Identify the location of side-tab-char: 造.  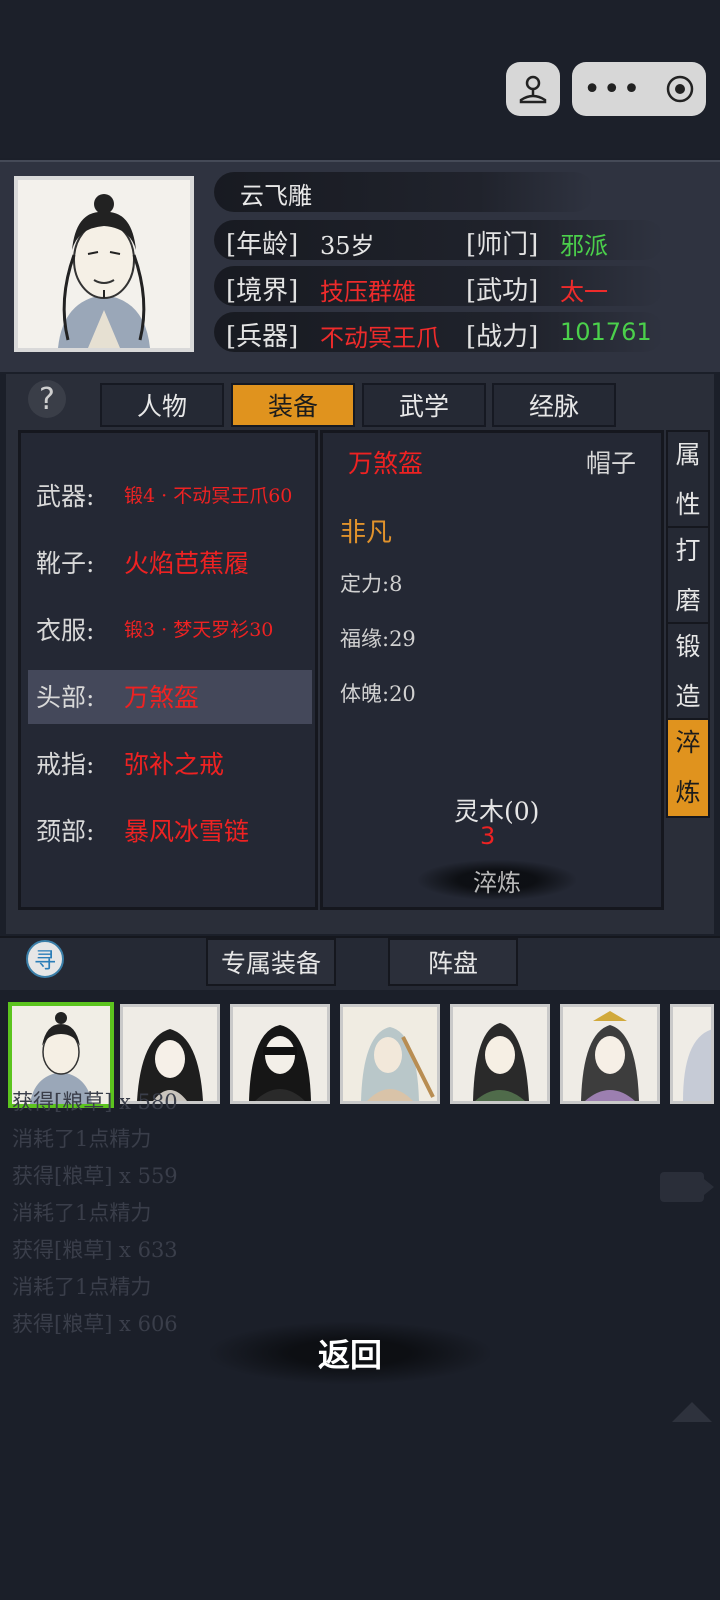
(688, 696).